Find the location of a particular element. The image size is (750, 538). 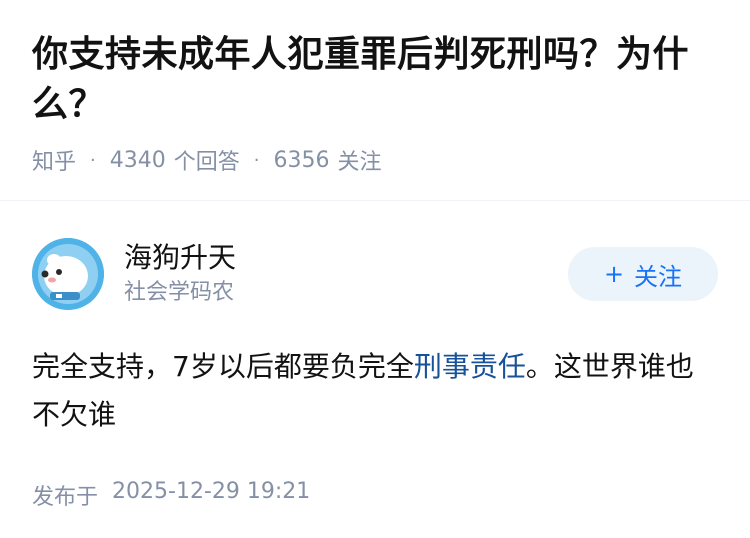

source-label: 知乎 is located at coordinates (54, 160).